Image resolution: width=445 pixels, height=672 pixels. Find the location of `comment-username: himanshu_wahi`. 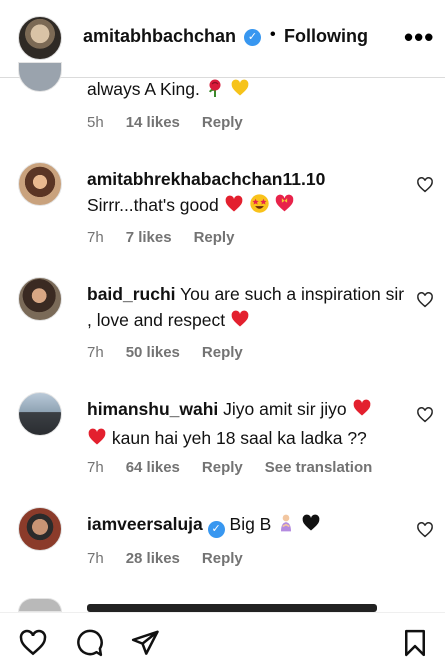

comment-username: himanshu_wahi is located at coordinates (152, 409).